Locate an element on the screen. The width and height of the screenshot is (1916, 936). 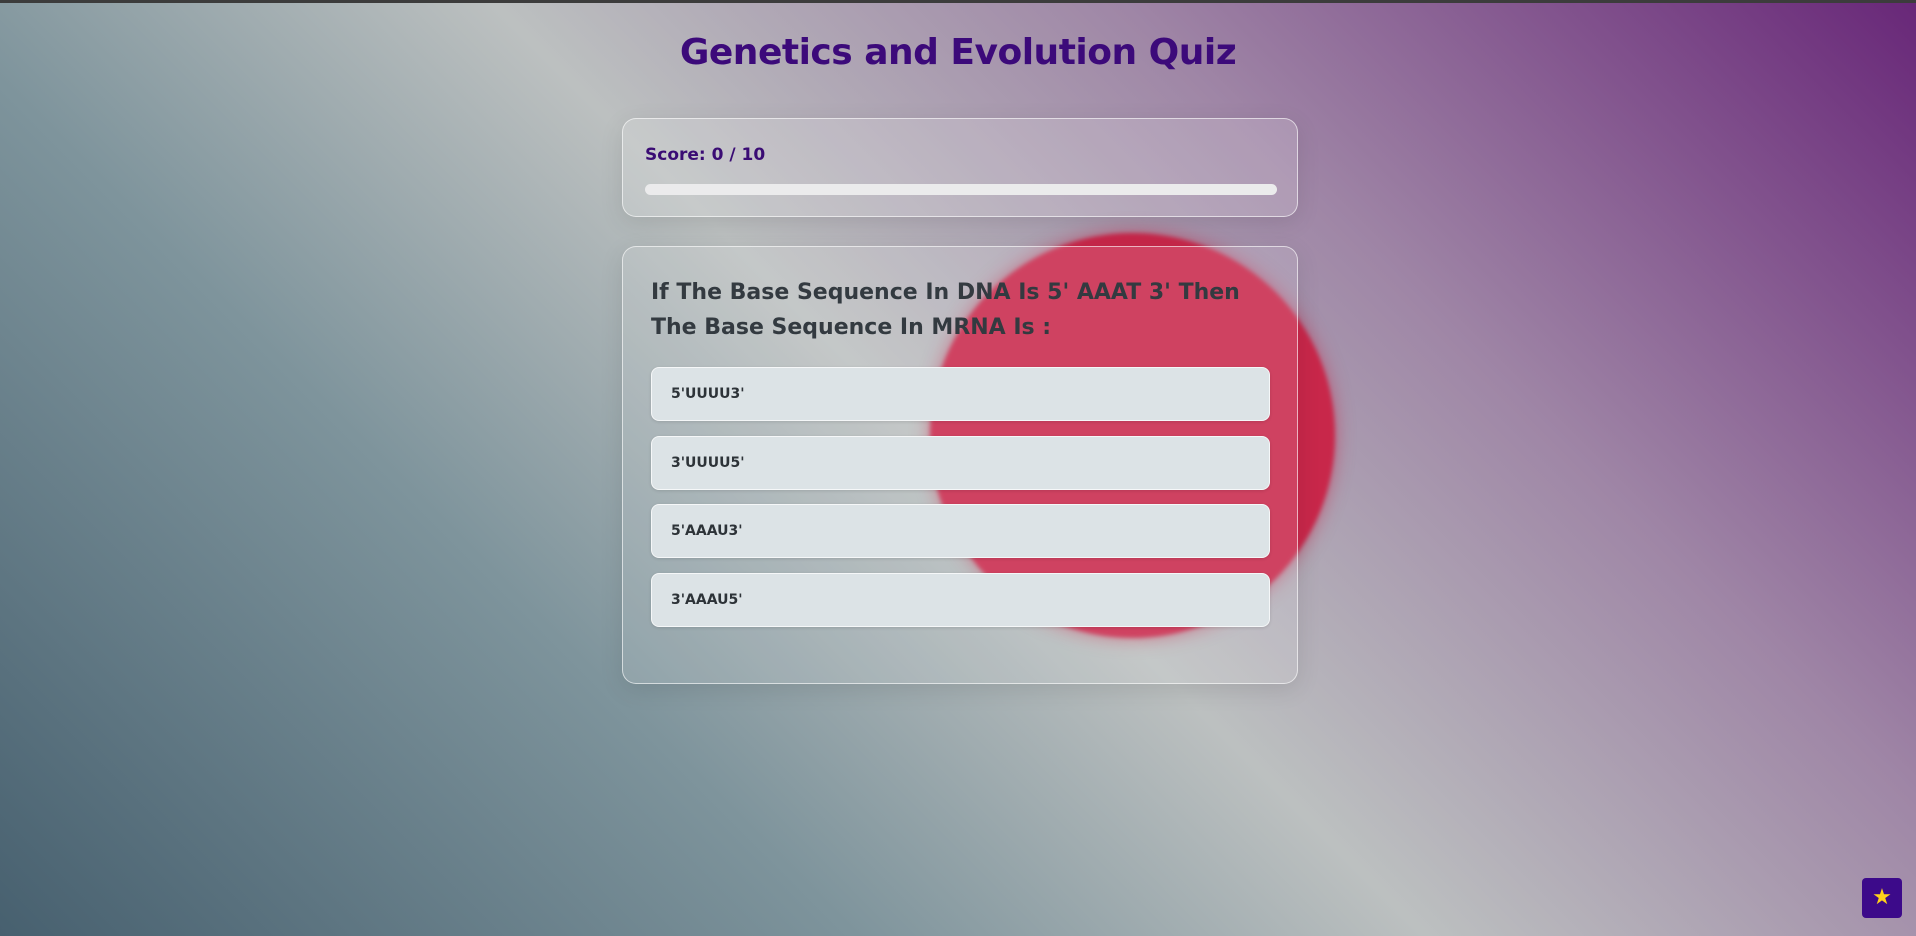
answer-option-4: 3'AAAU5' is located at coordinates (960, 599).